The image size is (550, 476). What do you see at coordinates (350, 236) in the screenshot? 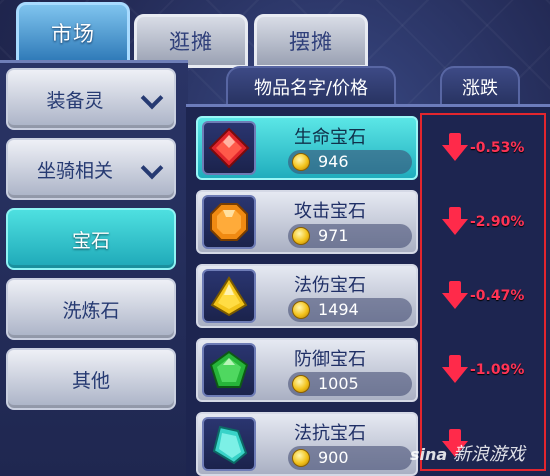
I see `price-bar: 971` at bounding box center [350, 236].